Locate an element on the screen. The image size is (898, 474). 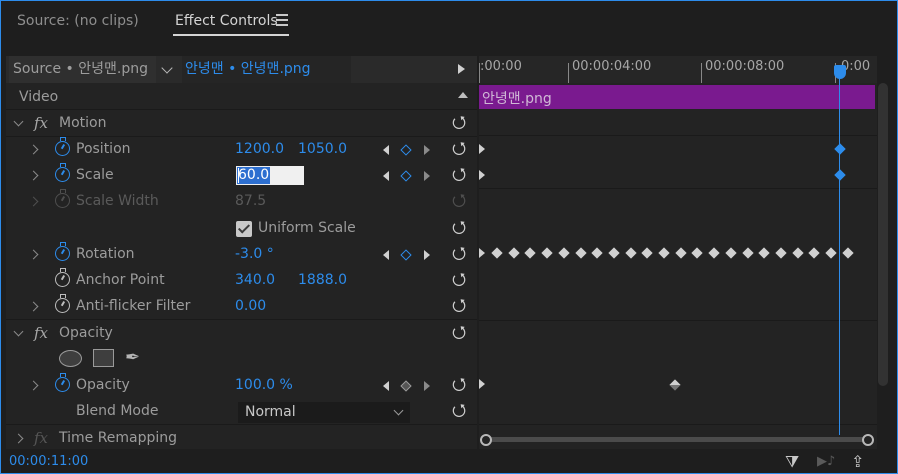
time-ruler: :00:00 00:00:04:00 00:00:08:00 0:00 is located at coordinates (678, 69).